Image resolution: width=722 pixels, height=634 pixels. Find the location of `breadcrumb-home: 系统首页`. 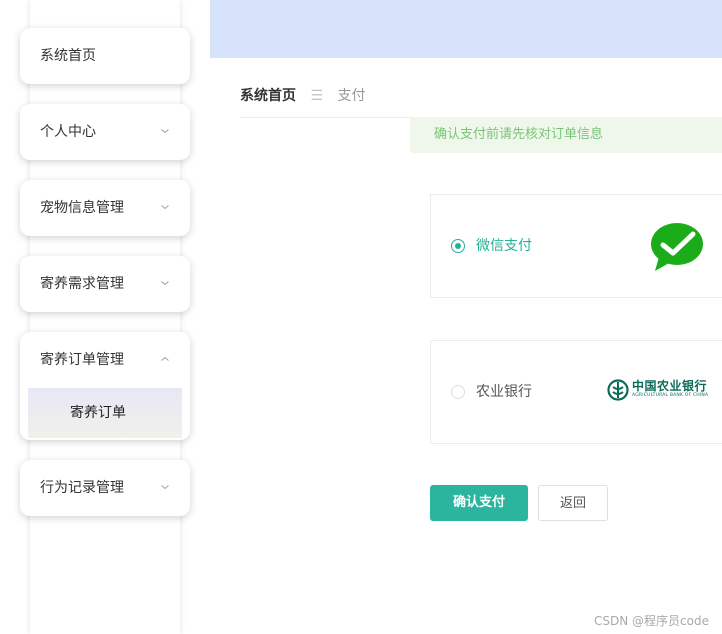

breadcrumb-home: 系统首页 is located at coordinates (268, 96).